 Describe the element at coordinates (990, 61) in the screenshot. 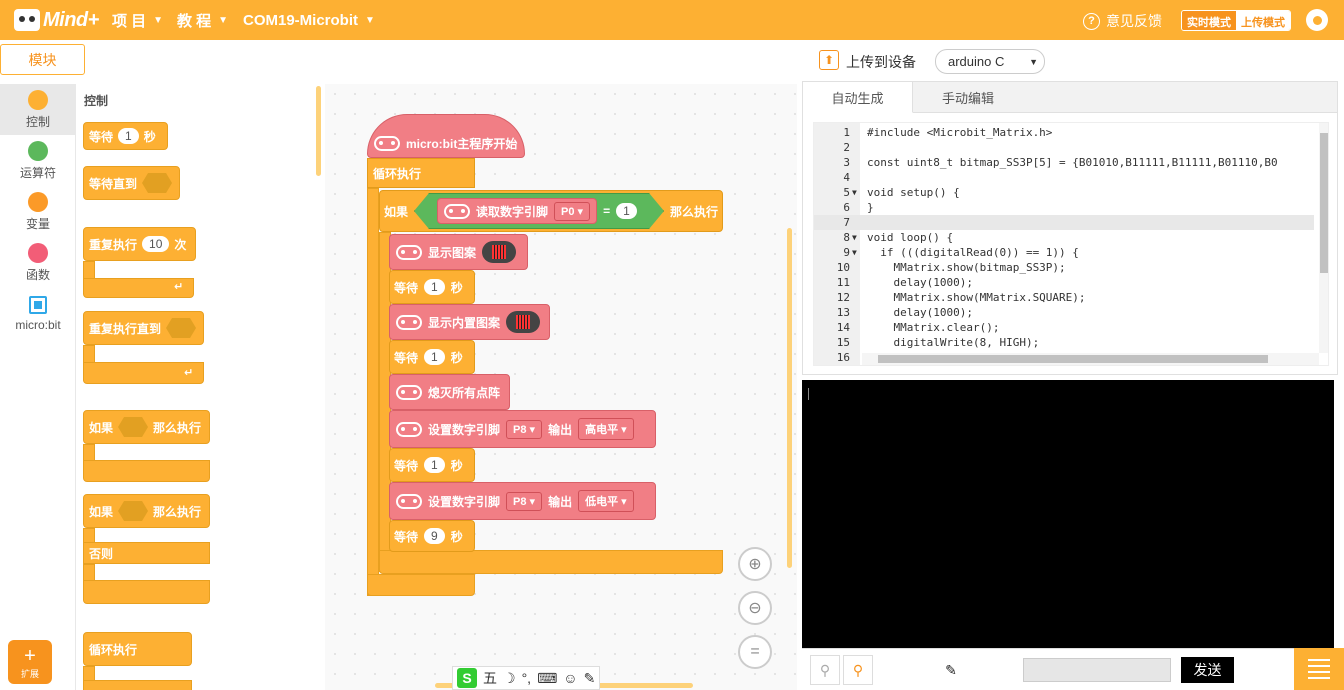

I see `board-select: arduino C ▼` at that location.